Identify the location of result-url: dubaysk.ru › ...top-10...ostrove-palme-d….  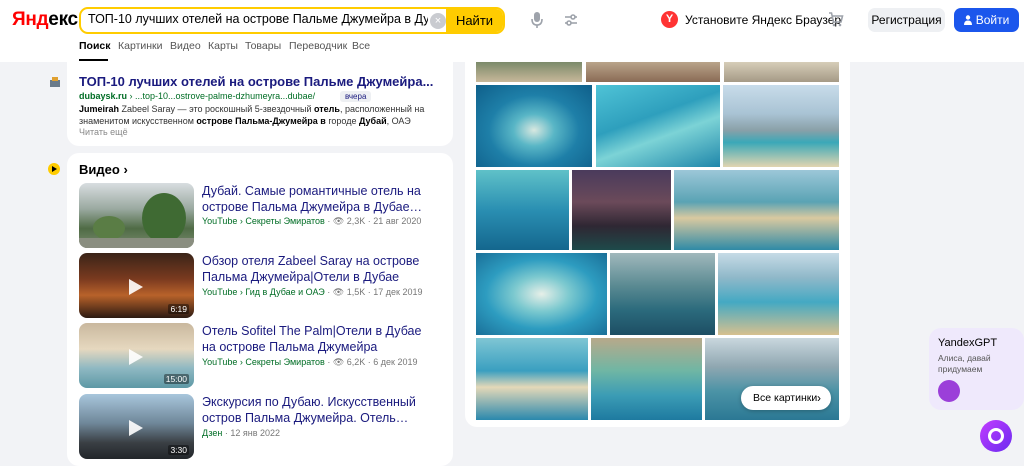
(197, 96).